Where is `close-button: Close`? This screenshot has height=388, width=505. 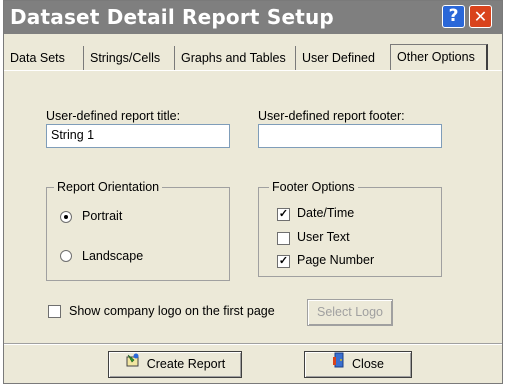
close-button: Close is located at coordinates (358, 364).